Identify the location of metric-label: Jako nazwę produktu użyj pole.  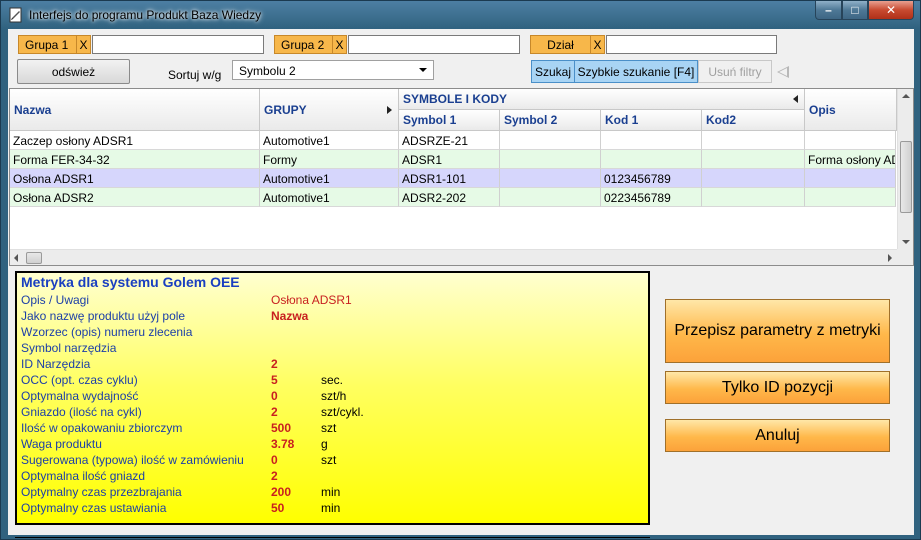
(103, 316).